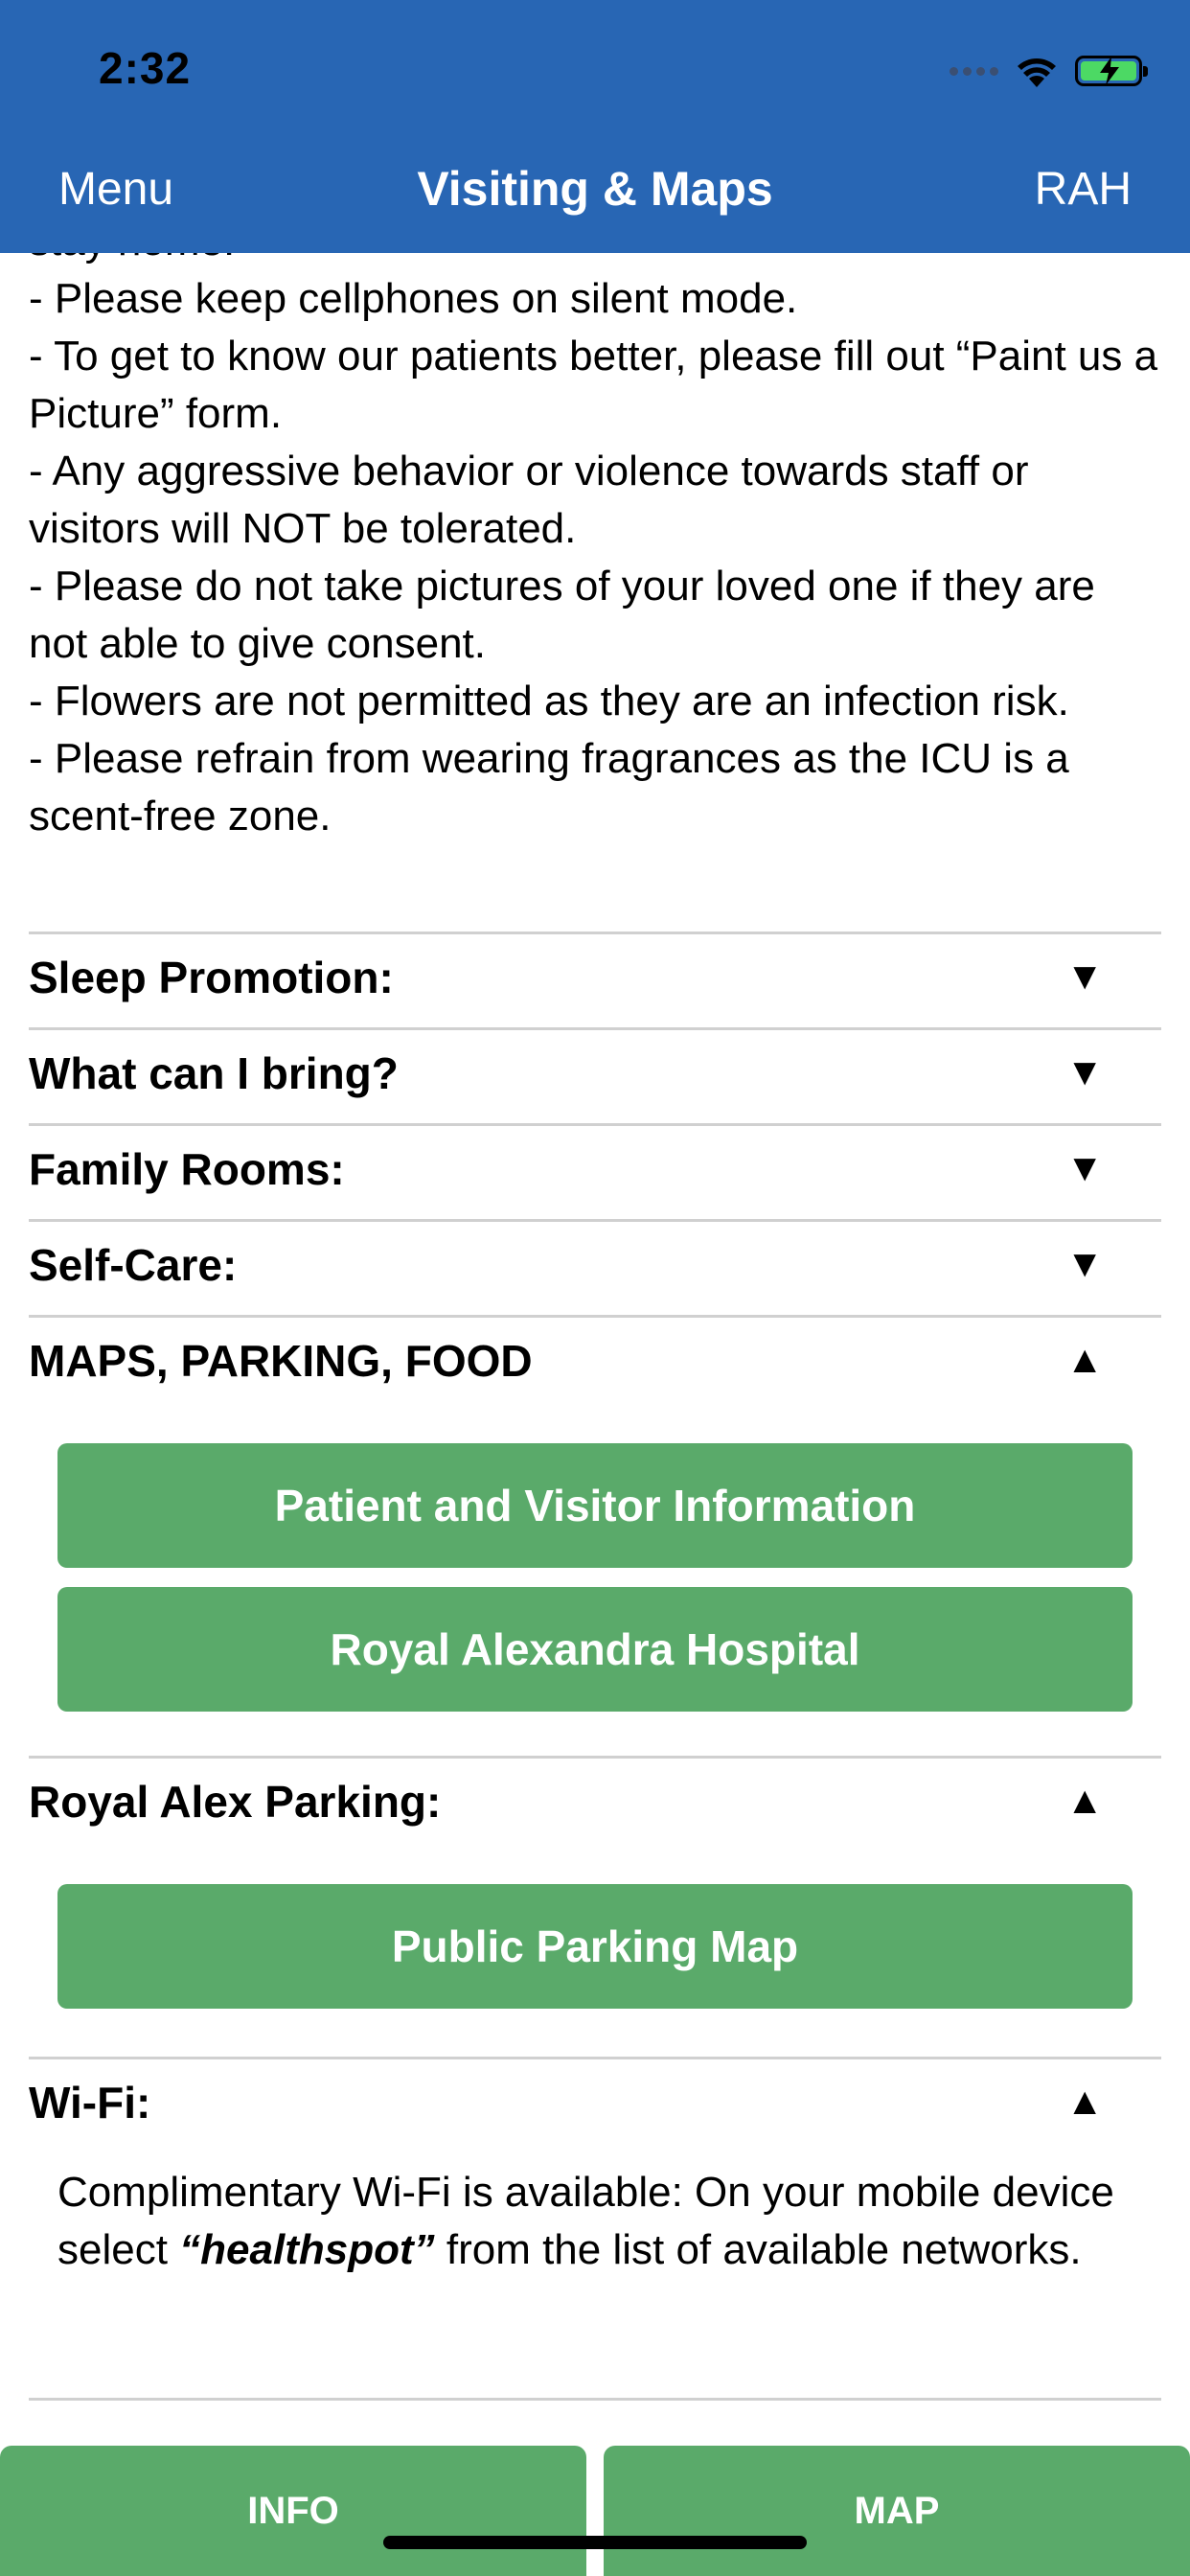 This screenshot has width=1190, height=2576. What do you see at coordinates (1111, 71) in the screenshot?
I see `battery-icon` at bounding box center [1111, 71].